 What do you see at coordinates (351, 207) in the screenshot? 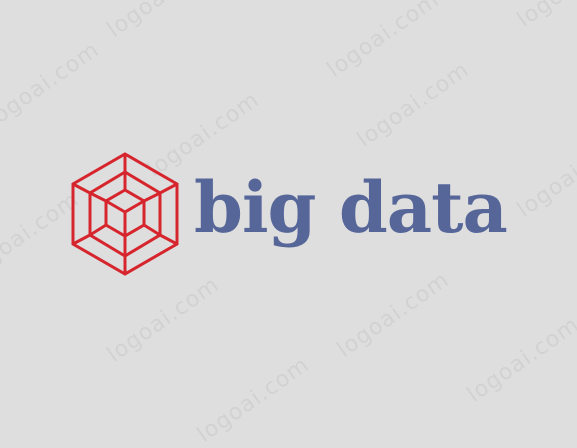
I see `brand-name: big data` at bounding box center [351, 207].